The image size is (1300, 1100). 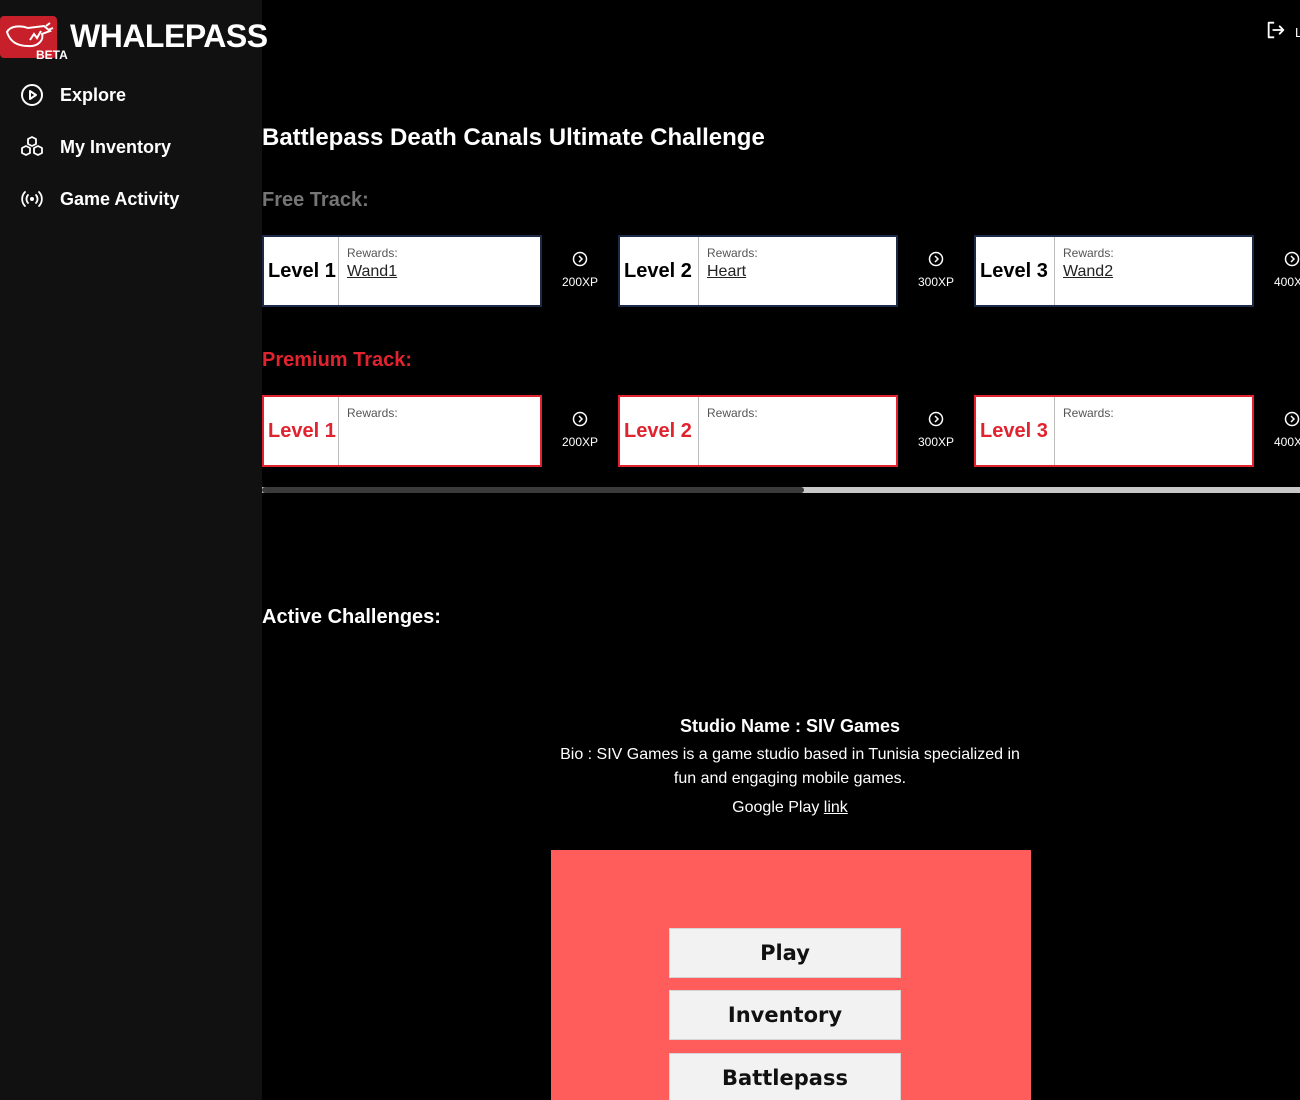 I want to click on logout-label: L, so click(x=1297, y=32).